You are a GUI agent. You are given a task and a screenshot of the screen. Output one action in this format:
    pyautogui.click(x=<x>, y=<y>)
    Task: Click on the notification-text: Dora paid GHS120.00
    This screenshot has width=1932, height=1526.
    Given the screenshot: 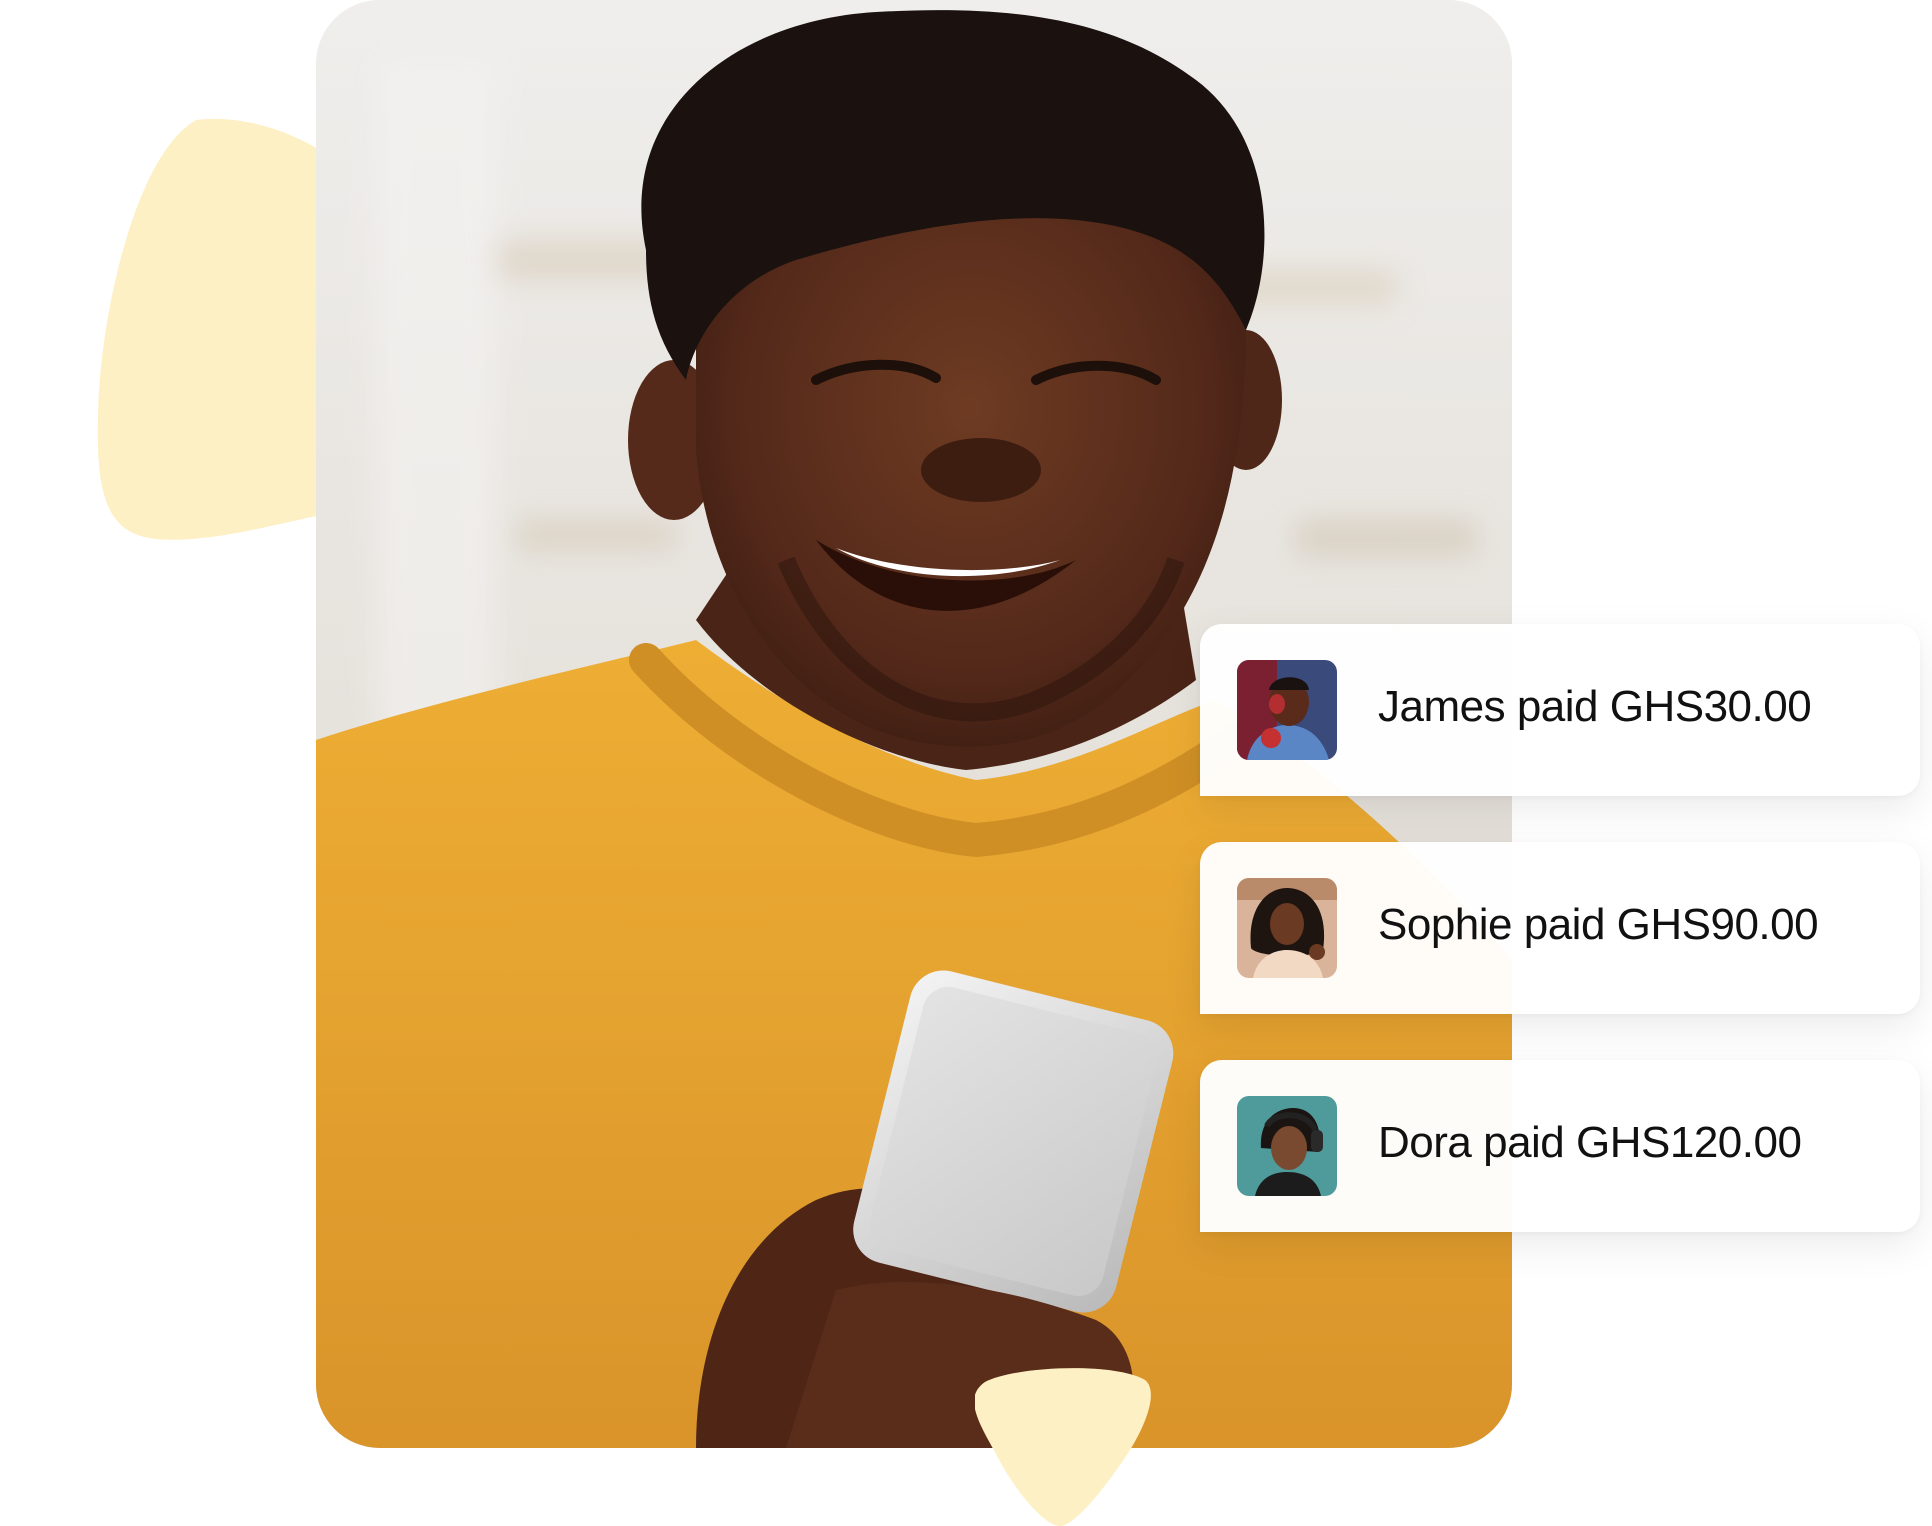 What is the action you would take?
    pyautogui.click(x=1590, y=1142)
    